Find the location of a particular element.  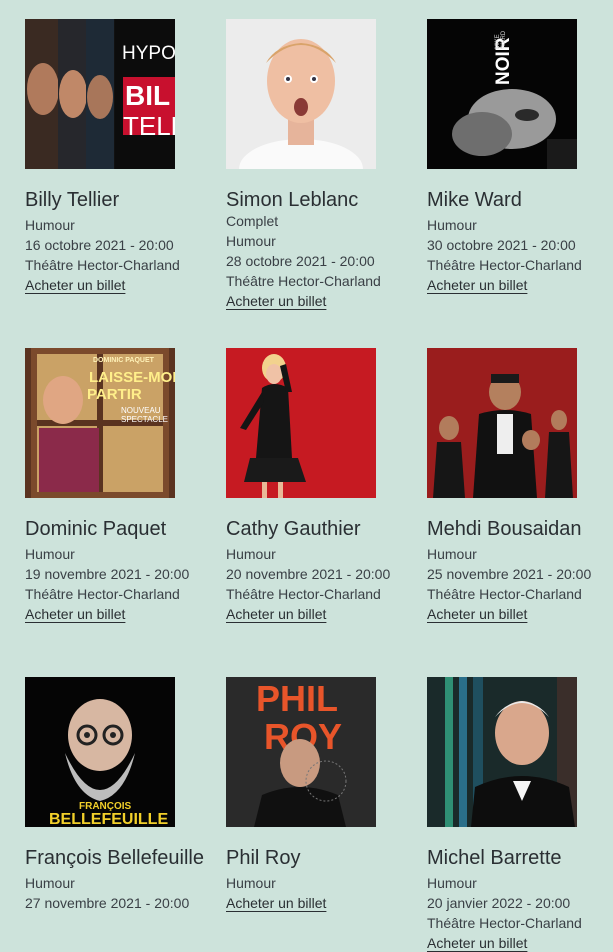

event-date: 20 janvier 2022 - 20:00 is located at coordinates (499, 903).